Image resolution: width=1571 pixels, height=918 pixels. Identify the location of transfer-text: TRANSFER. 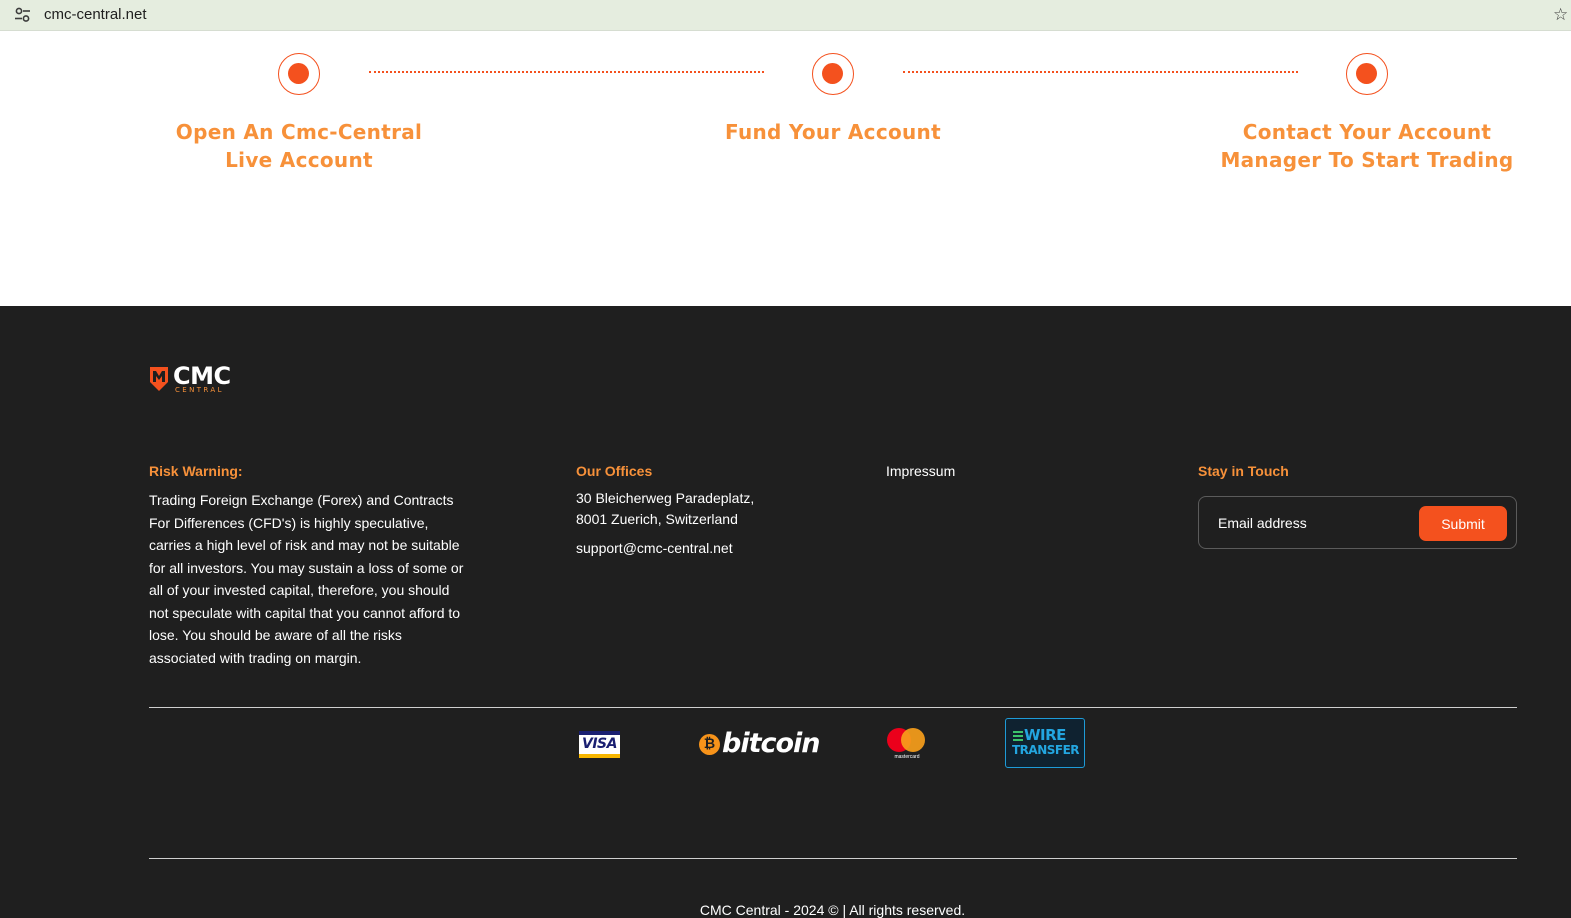
(1046, 750).